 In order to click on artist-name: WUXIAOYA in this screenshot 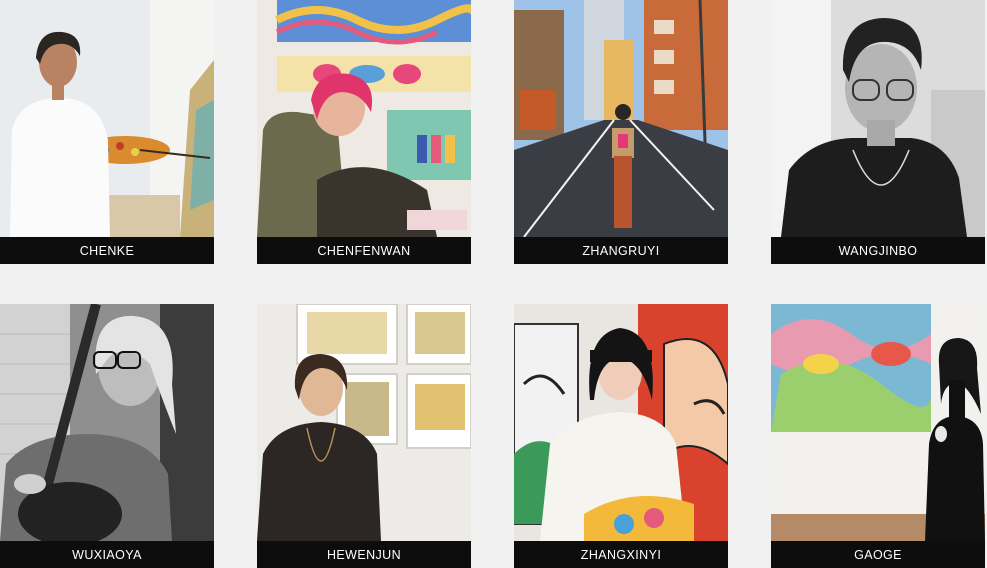, I will do `click(107, 554)`.